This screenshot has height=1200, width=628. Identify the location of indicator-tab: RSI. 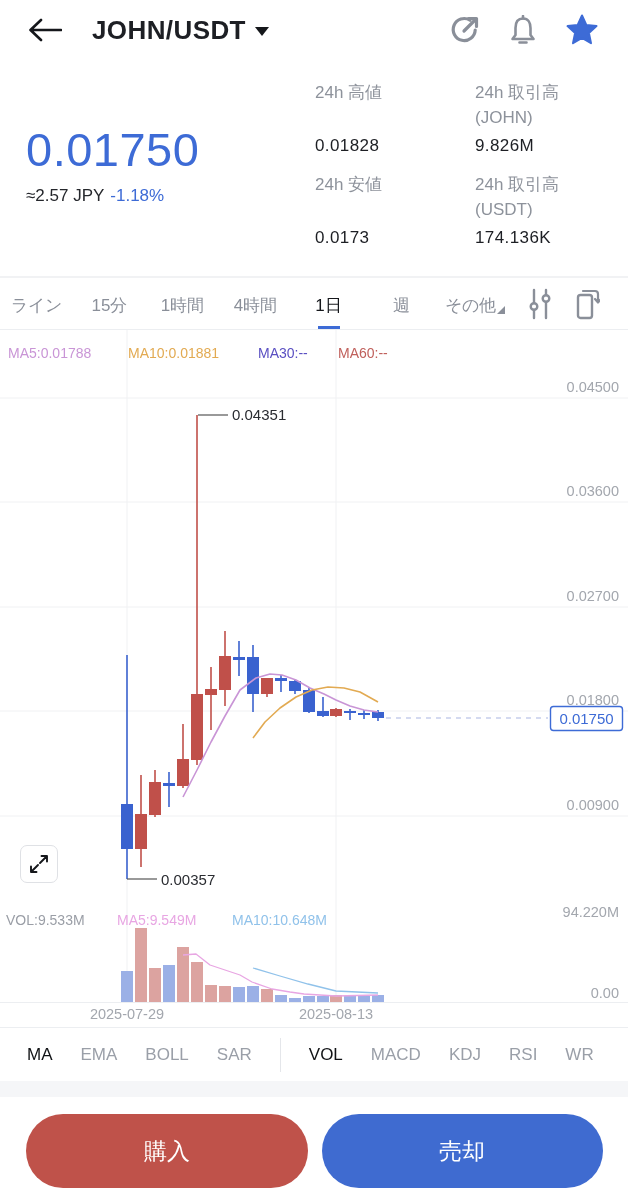
(523, 1054).